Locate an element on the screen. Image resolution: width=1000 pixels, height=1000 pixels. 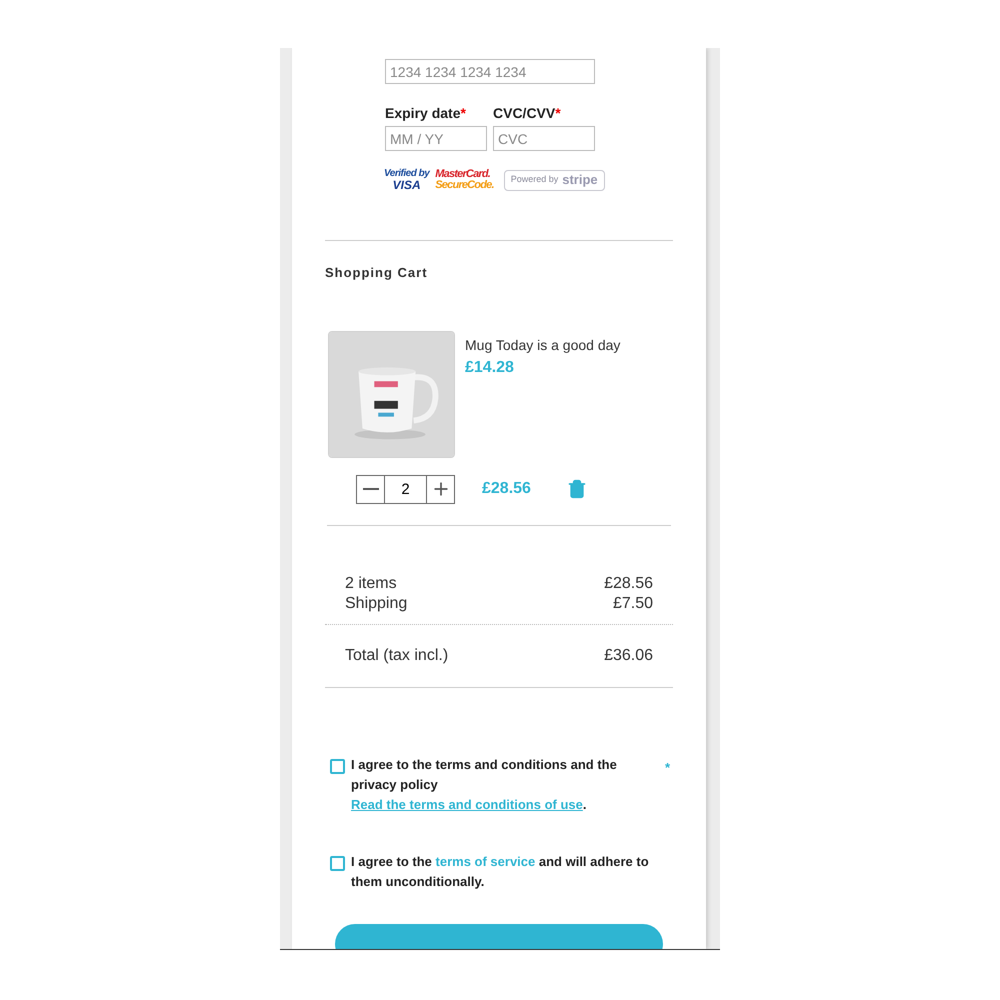
trash-icon is located at coordinates (576, 489).